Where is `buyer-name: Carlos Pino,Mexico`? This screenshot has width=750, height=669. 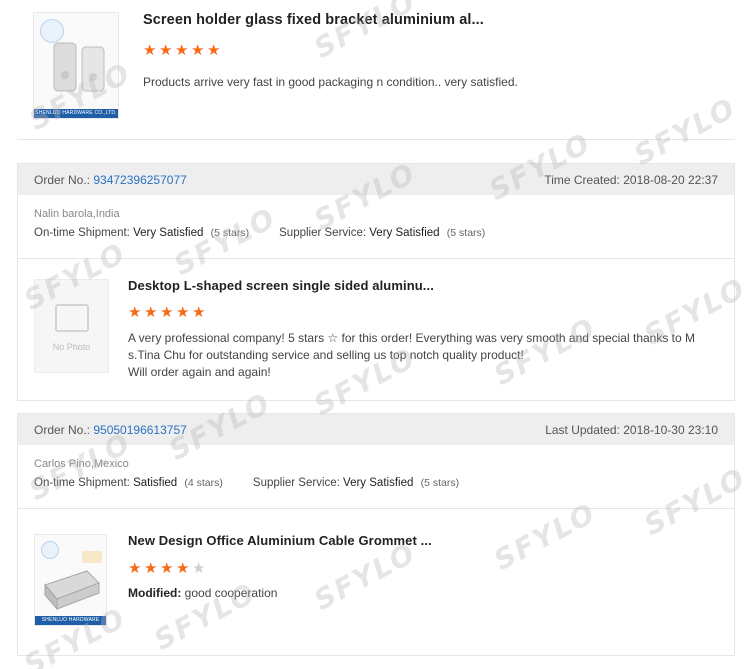
buyer-name: Carlos Pino,Mexico is located at coordinates (81, 464).